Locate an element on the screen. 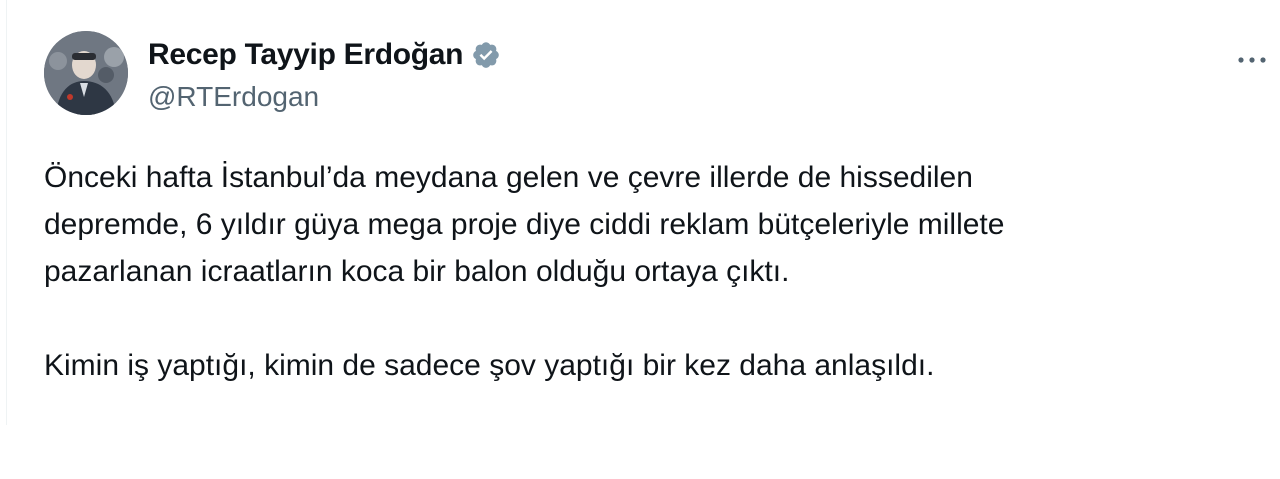 The image size is (1280, 479). more-dots-icon is located at coordinates (1252, 60).